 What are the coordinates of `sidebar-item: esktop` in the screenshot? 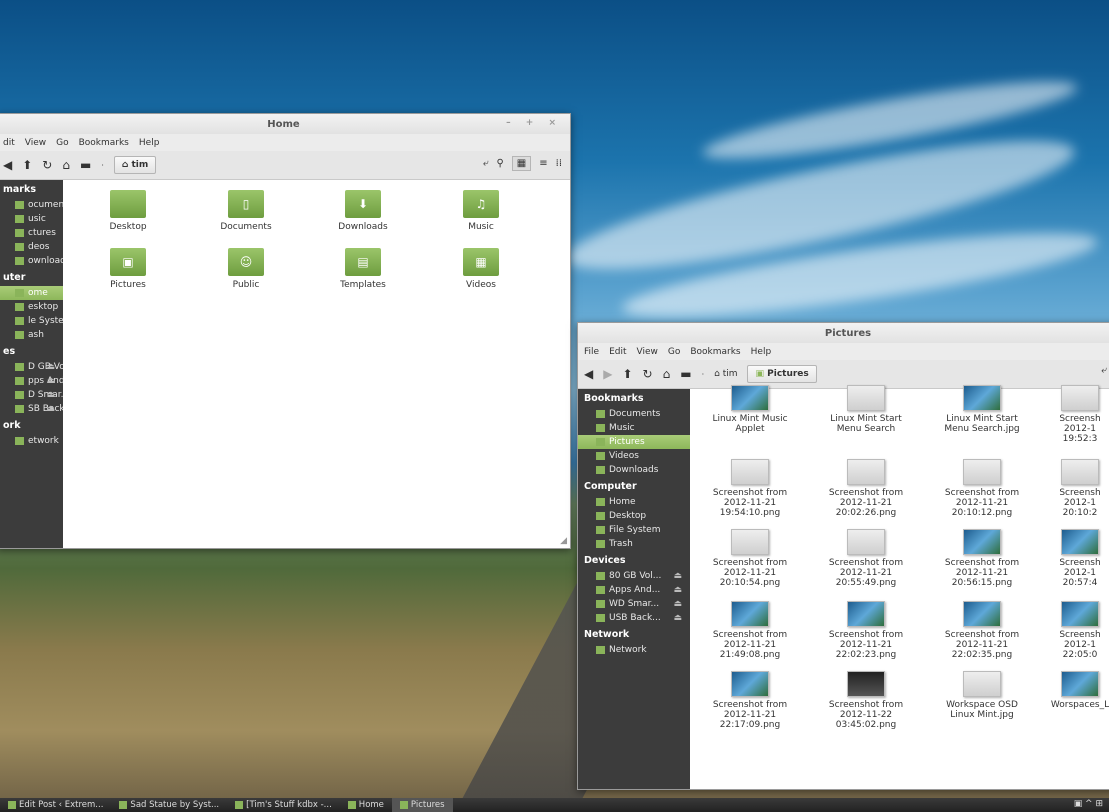 It's located at (31, 307).